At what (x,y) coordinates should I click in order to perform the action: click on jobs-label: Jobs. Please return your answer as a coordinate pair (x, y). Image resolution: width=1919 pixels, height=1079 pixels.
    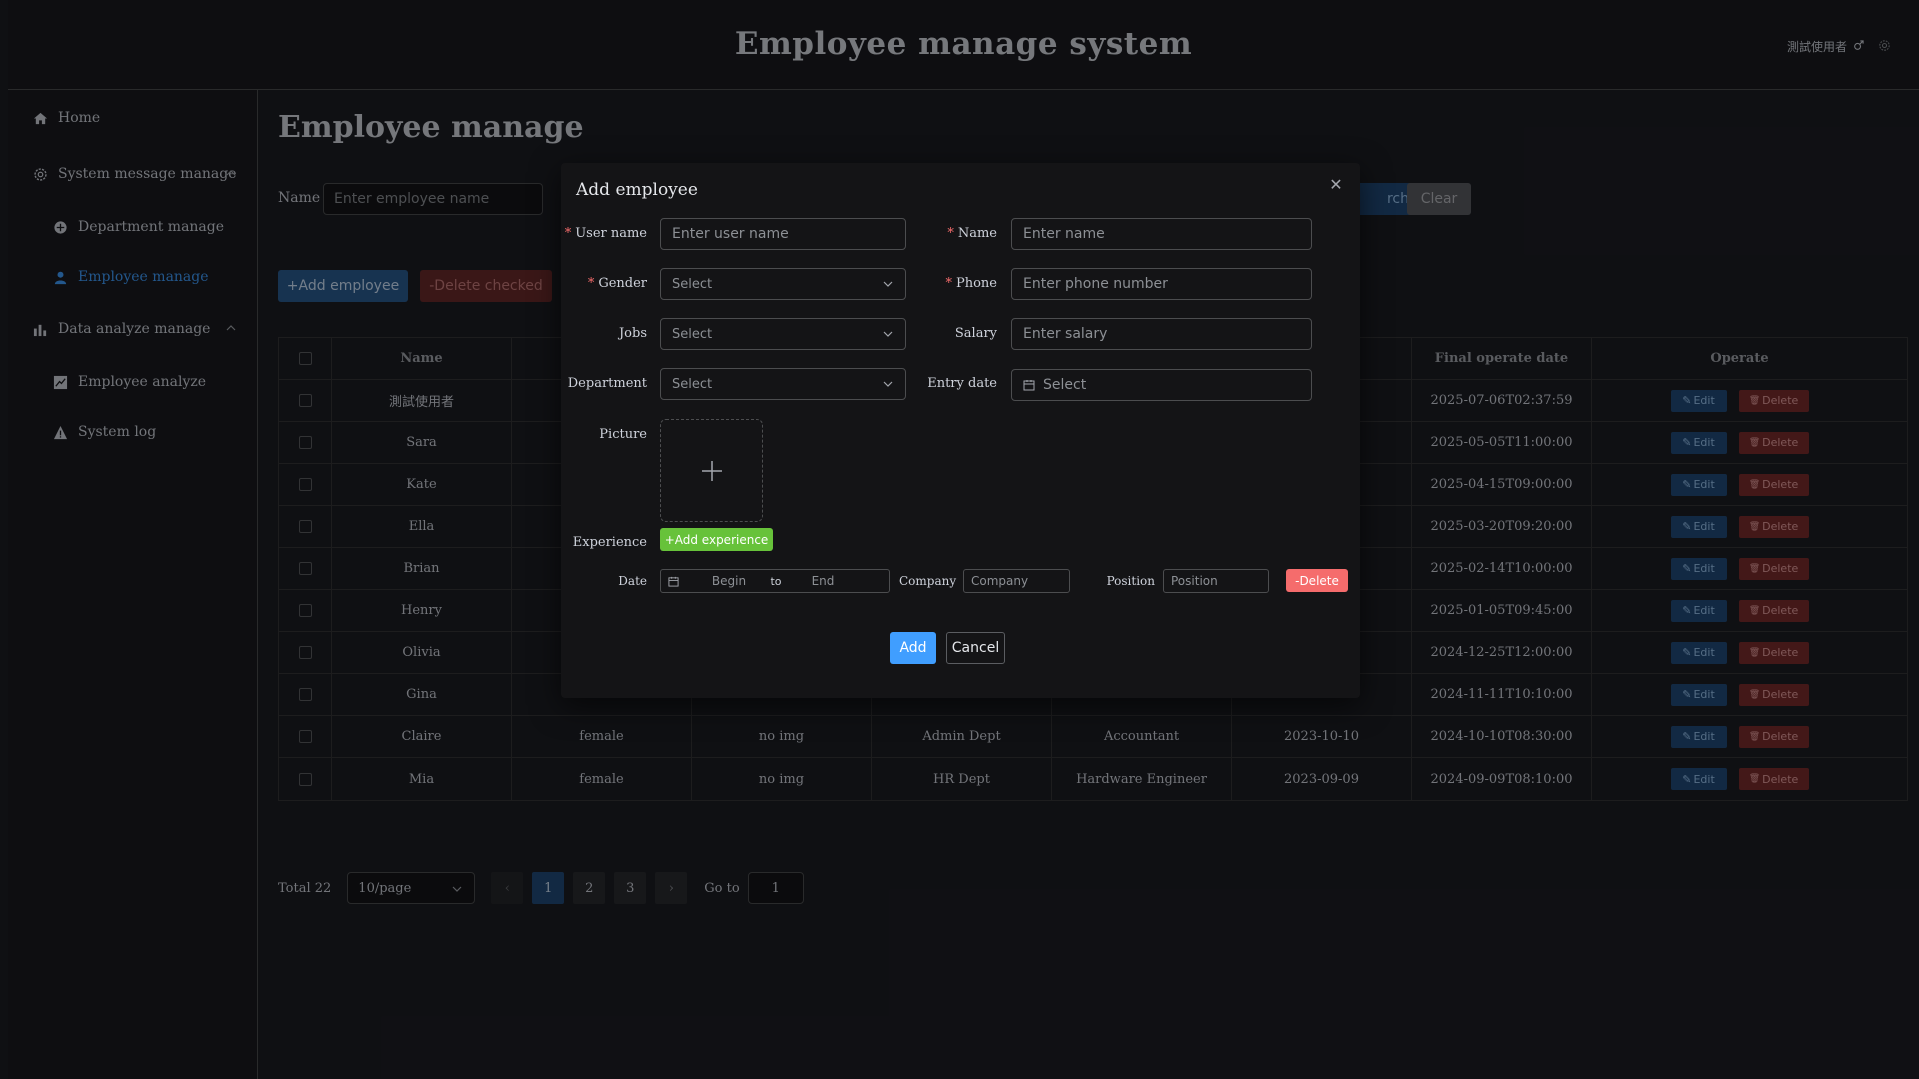
    Looking at the image, I should click on (632, 333).